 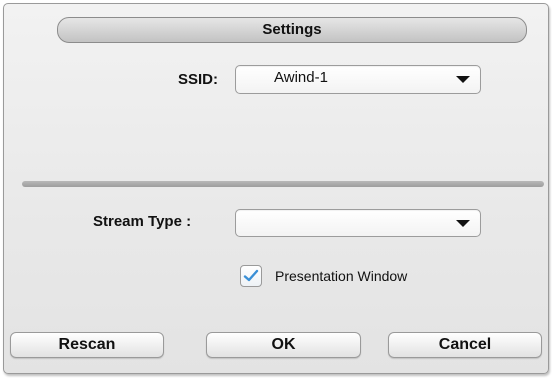 What do you see at coordinates (358, 223) in the screenshot?
I see `stream-type-select` at bounding box center [358, 223].